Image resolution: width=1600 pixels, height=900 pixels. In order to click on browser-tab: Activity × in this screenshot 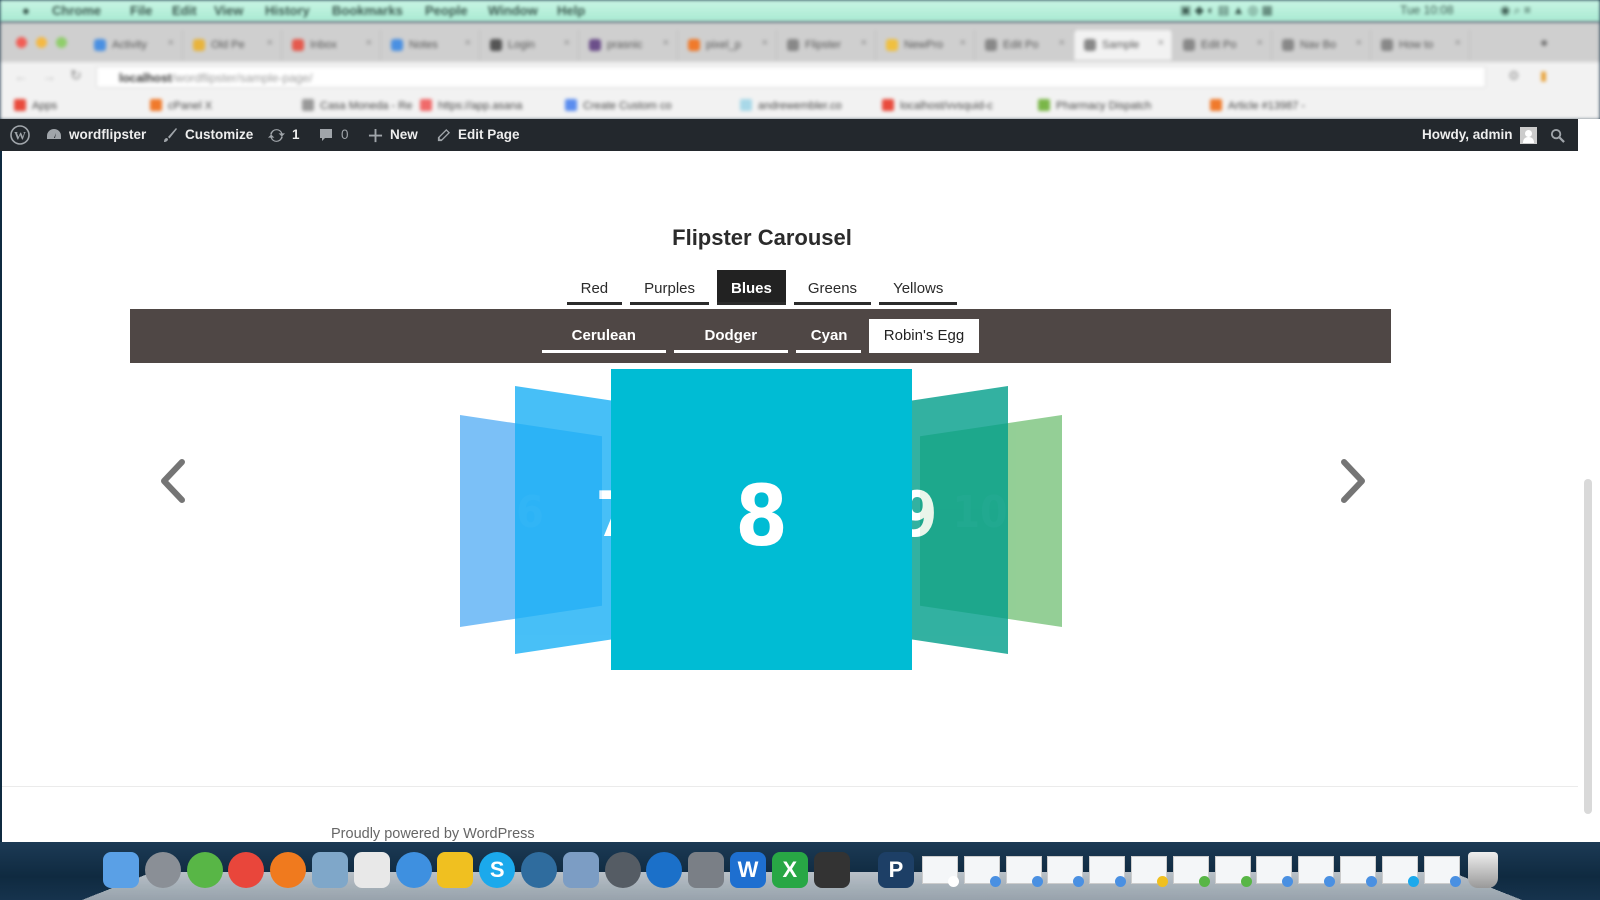, I will do `click(133, 45)`.